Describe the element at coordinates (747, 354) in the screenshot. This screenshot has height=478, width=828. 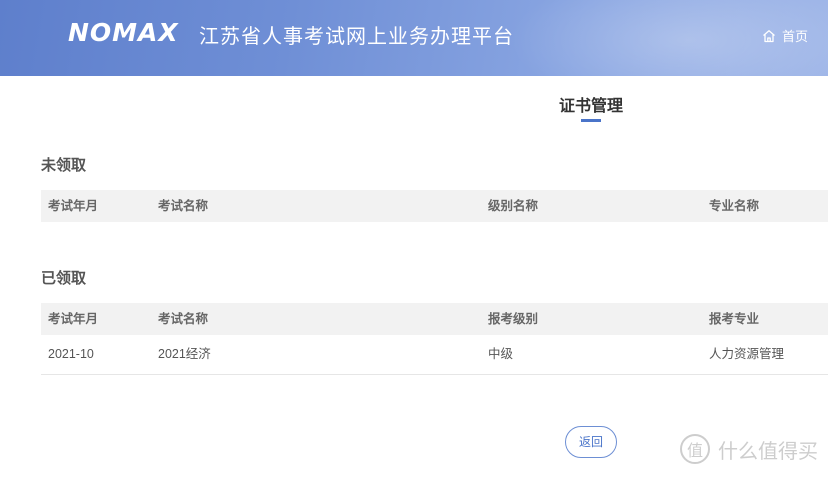
I see `cell-specialty: 人力资源管理` at that location.